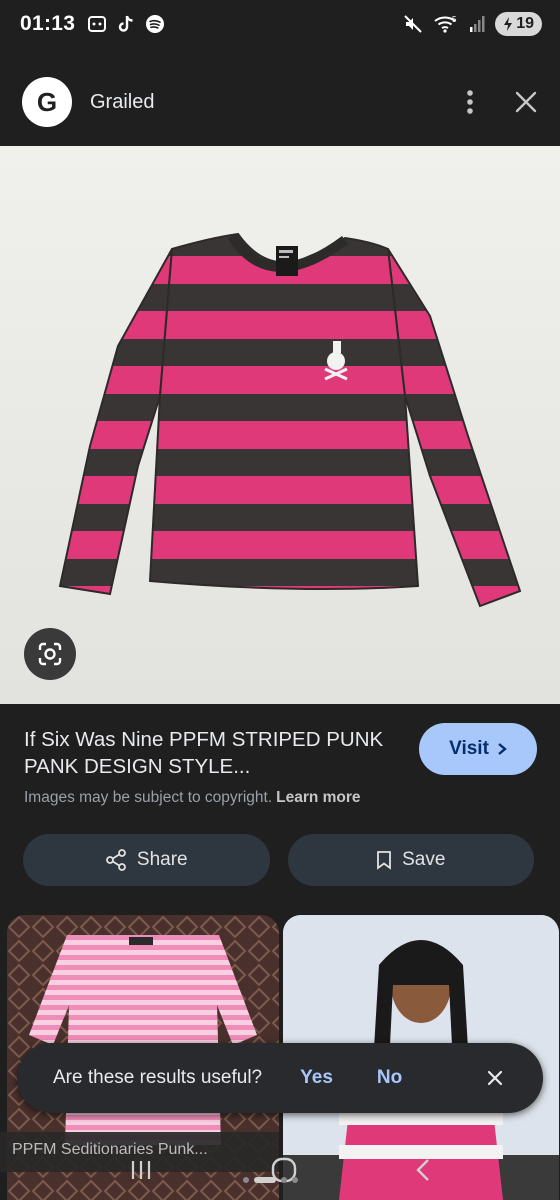  I want to click on source-logo: G, so click(47, 102).